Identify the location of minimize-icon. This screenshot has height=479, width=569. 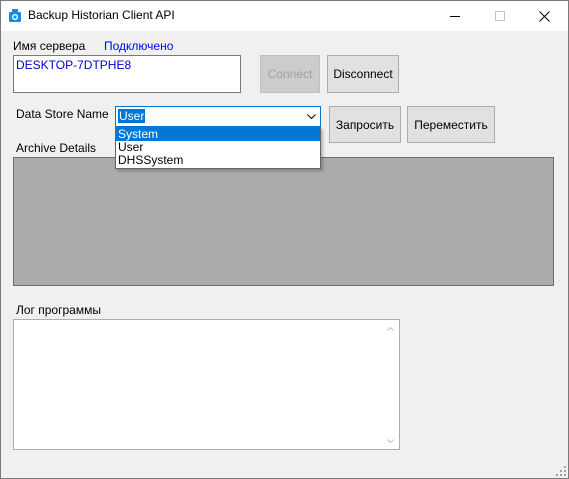
(454, 16).